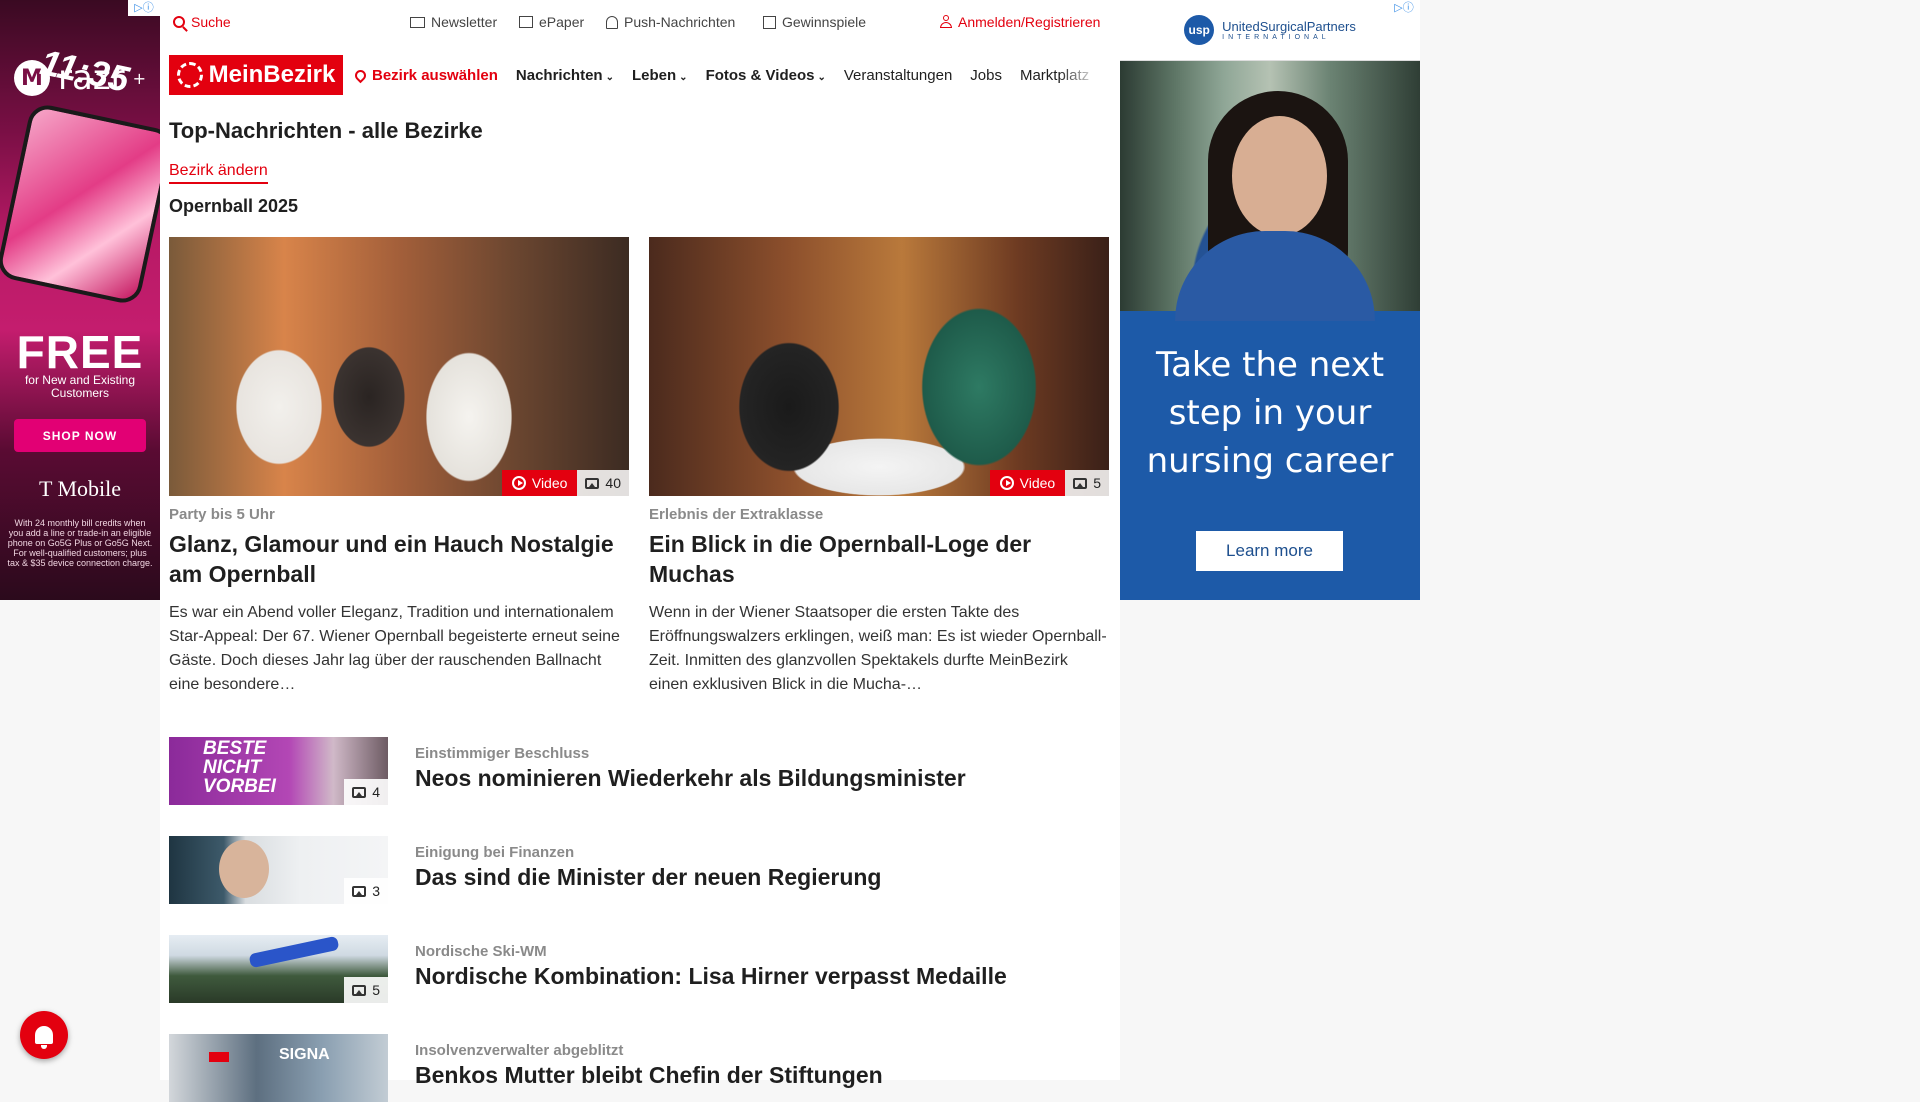 This screenshot has height=1102, width=1920. I want to click on change-district-link: Bezirk ändern, so click(218, 173).